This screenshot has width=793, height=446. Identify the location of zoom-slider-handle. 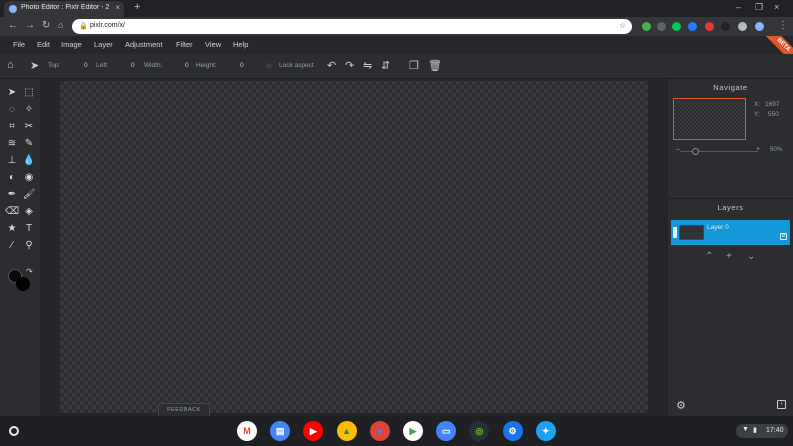
(695, 151).